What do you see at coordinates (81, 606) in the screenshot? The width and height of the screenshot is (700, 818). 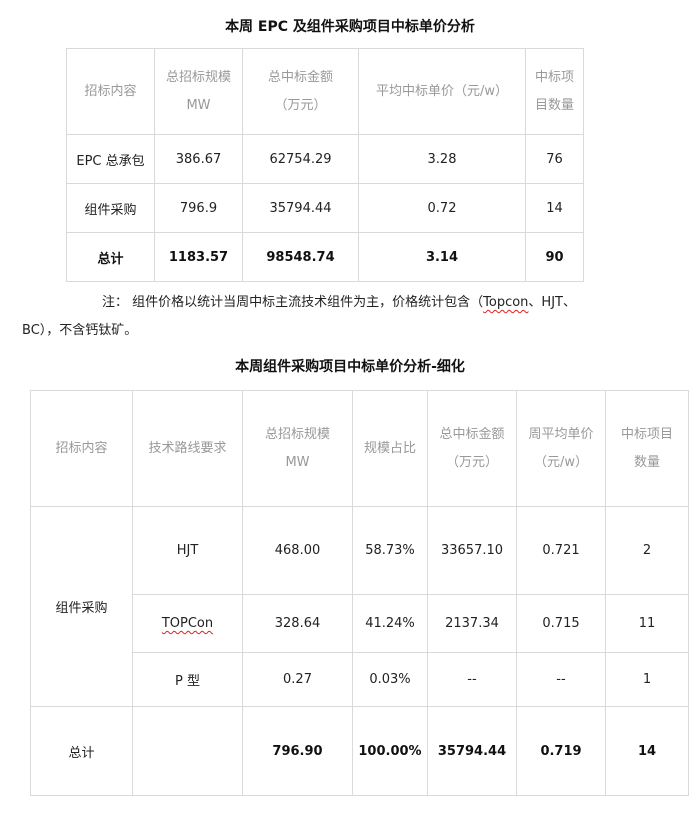 I see `cell-group-label: 组件采购` at bounding box center [81, 606].